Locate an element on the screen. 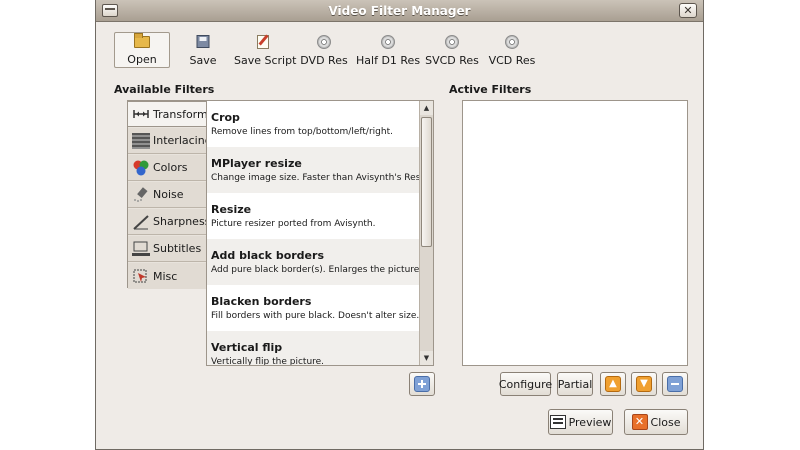 This screenshot has height=450, width=800. dvd-res-button: DVD Res is located at coordinates (324, 50).